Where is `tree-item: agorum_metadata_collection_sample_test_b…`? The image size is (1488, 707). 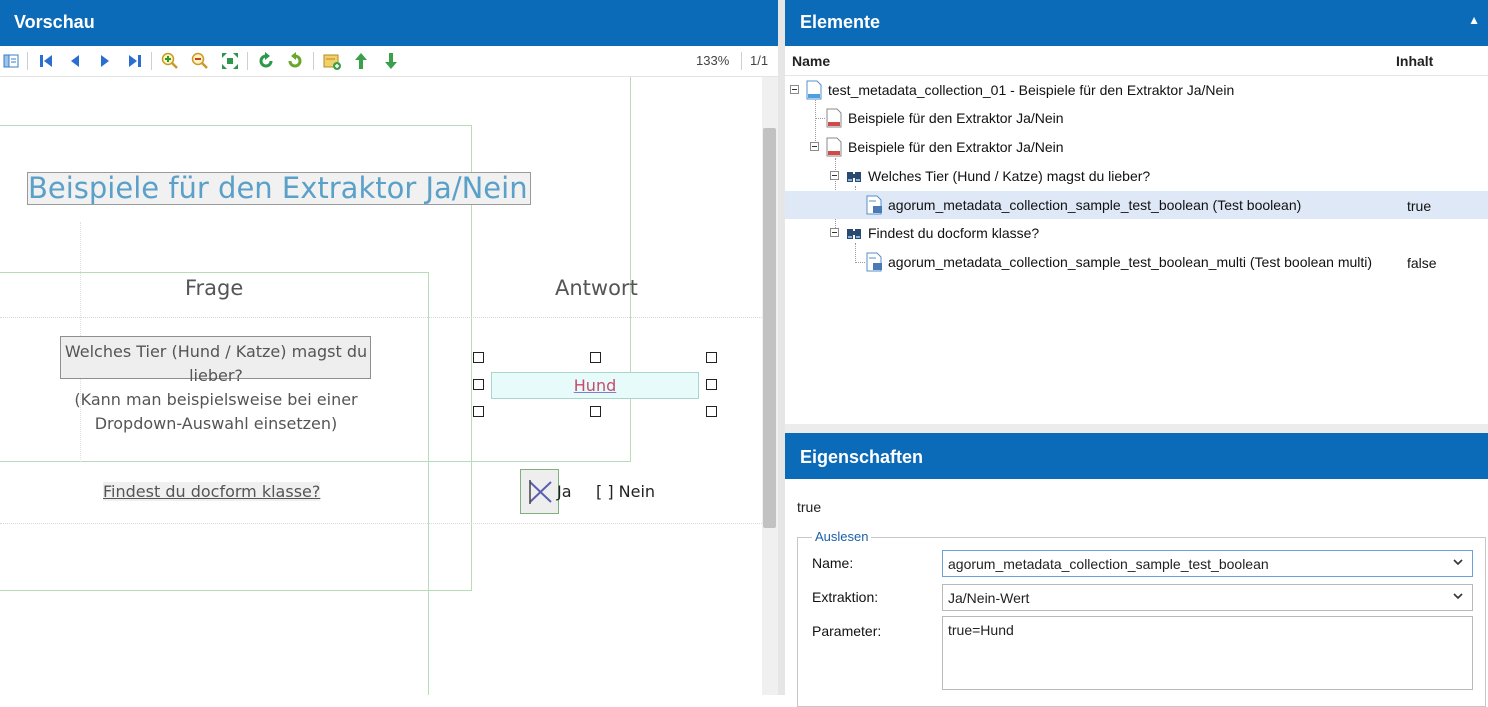
tree-item: agorum_metadata_collection_sample_test_b… is located at coordinates (1136, 262).